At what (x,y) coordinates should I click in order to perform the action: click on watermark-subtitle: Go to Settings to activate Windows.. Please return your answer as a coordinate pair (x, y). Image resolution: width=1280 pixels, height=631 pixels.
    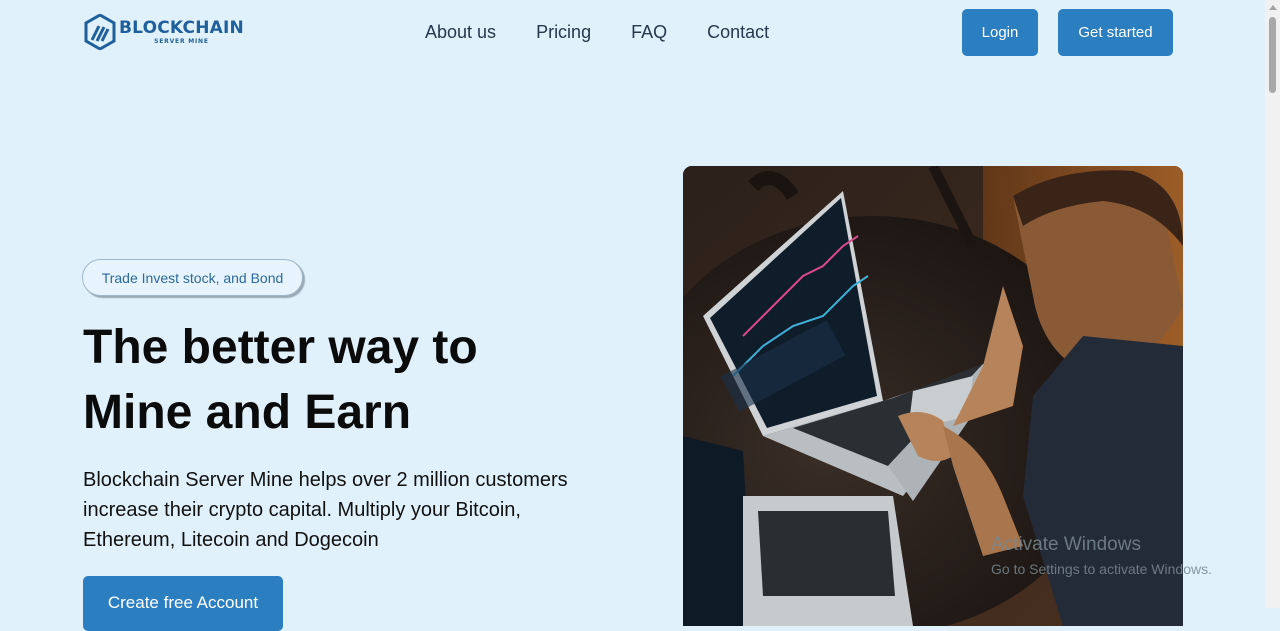
    Looking at the image, I should click on (1101, 569).